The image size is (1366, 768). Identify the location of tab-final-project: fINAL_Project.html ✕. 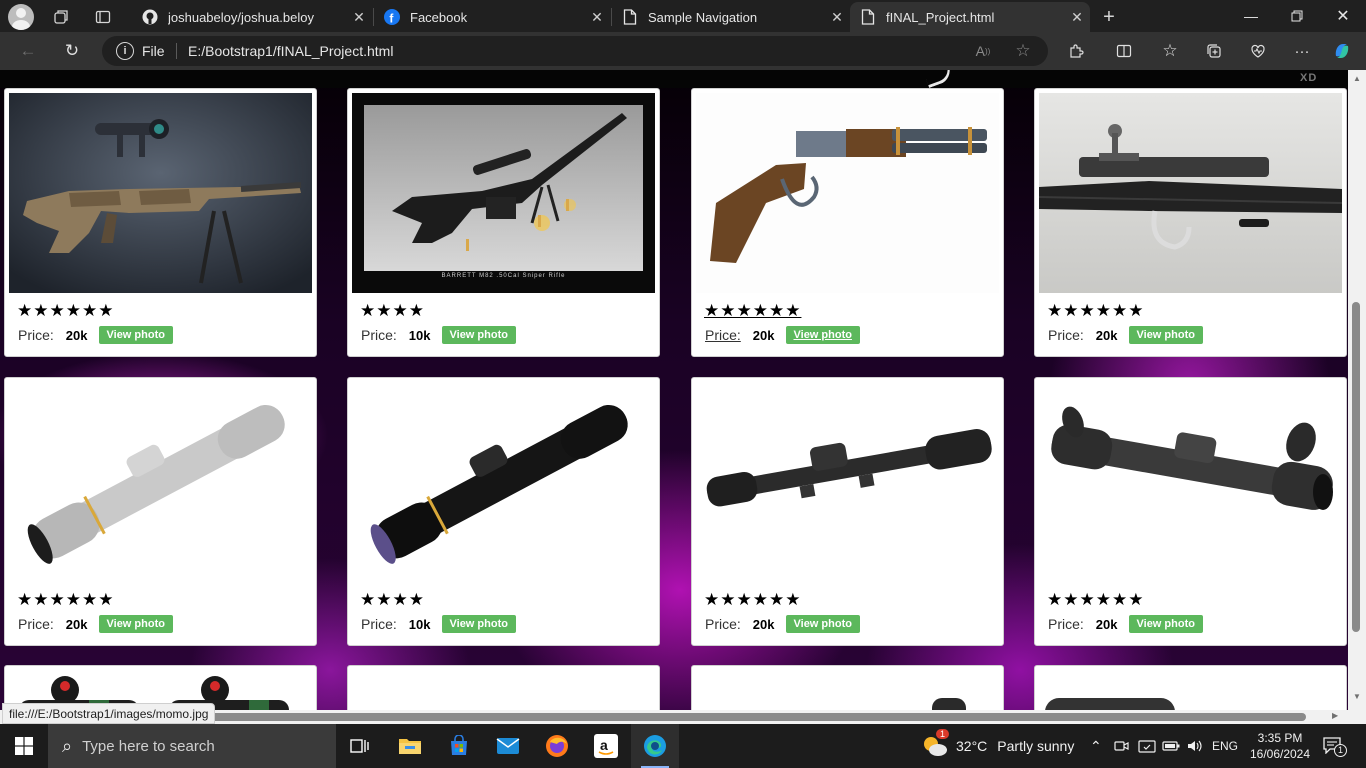
(970, 17).